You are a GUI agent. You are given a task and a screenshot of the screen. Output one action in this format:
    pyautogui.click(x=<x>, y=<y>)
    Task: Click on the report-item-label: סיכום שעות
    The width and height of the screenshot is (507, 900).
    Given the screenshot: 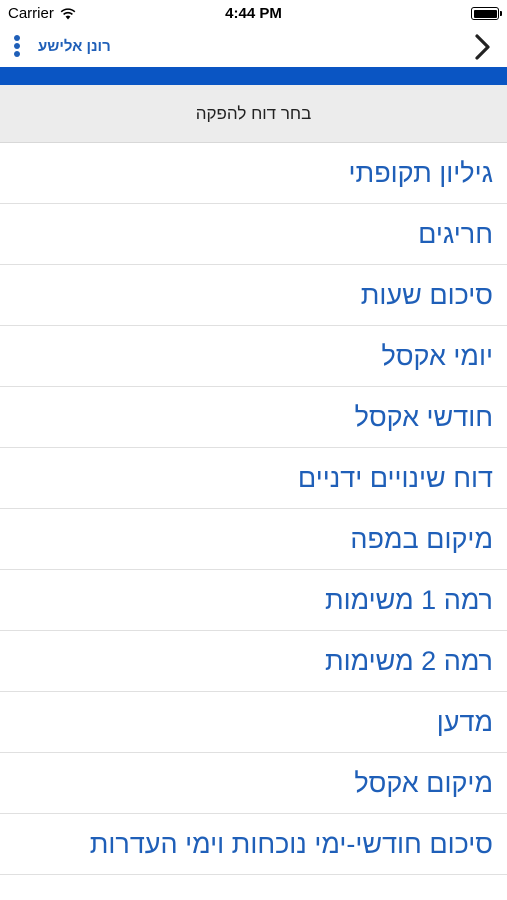 What is the action you would take?
    pyautogui.click(x=426, y=294)
    